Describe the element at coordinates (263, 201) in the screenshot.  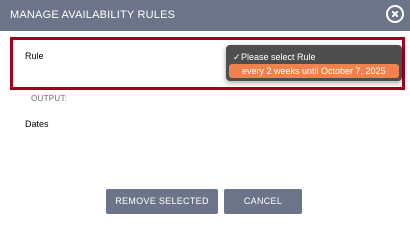
I see `cancel-button: CANCEL` at that location.